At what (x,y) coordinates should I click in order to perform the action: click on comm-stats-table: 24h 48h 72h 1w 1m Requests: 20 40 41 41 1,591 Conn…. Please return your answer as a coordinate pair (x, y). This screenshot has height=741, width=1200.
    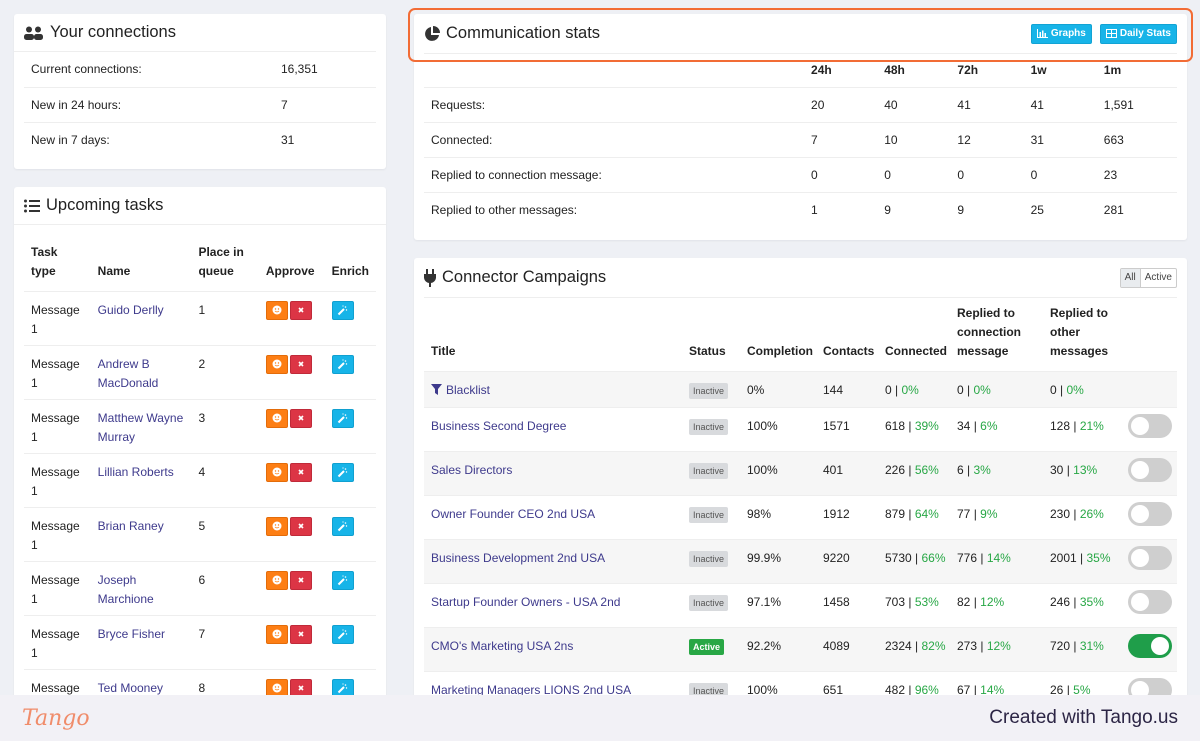
    Looking at the image, I should click on (800, 140).